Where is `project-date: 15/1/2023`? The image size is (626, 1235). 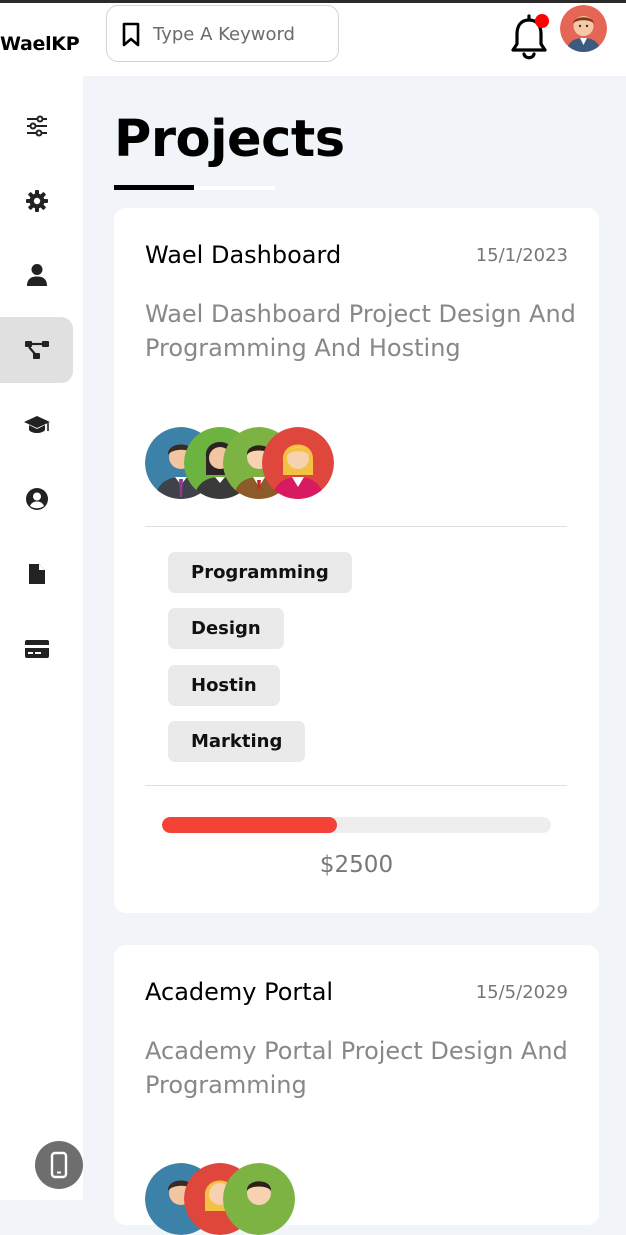 project-date: 15/1/2023 is located at coordinates (521, 255).